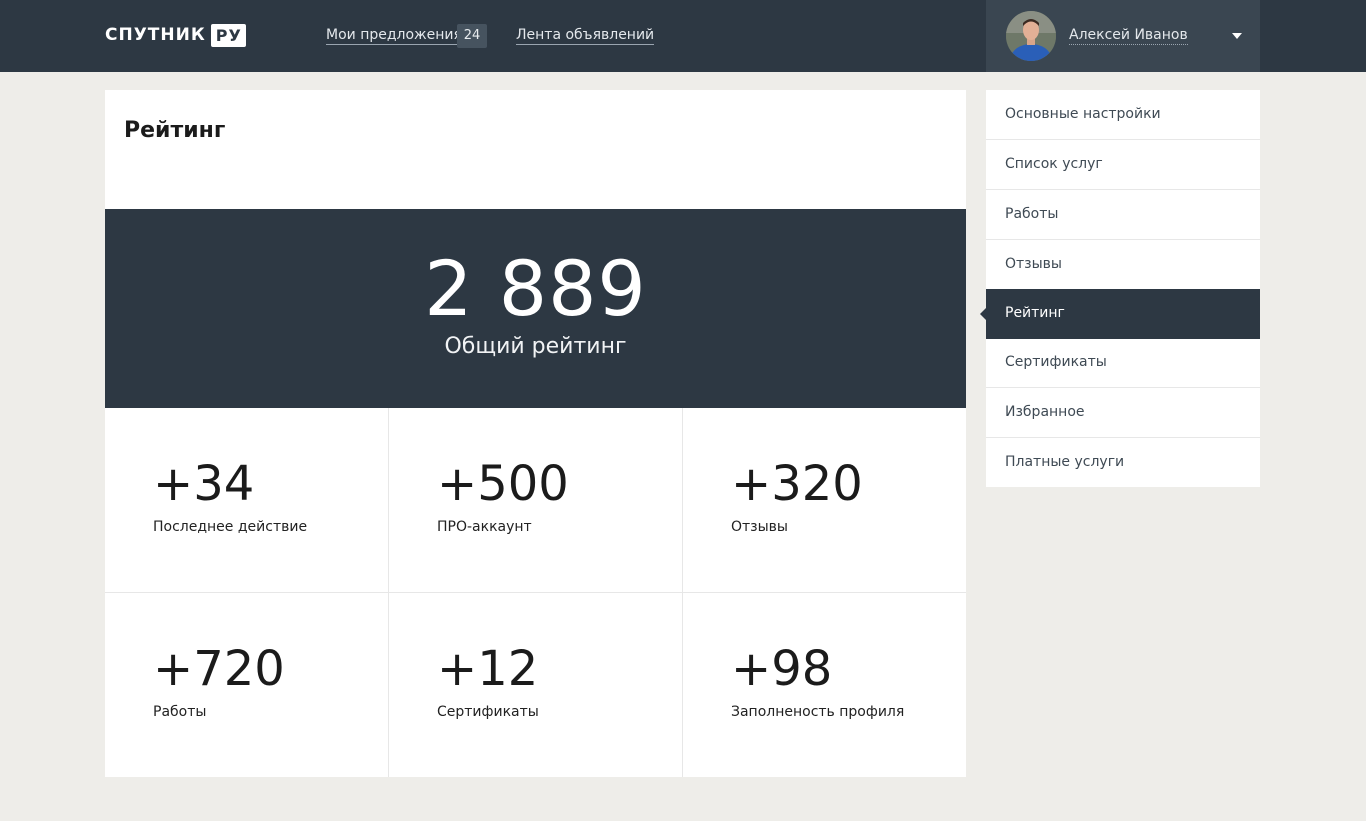 The height and width of the screenshot is (821, 1366). Describe the element at coordinates (488, 669) in the screenshot. I see `stat-value: +12` at that location.